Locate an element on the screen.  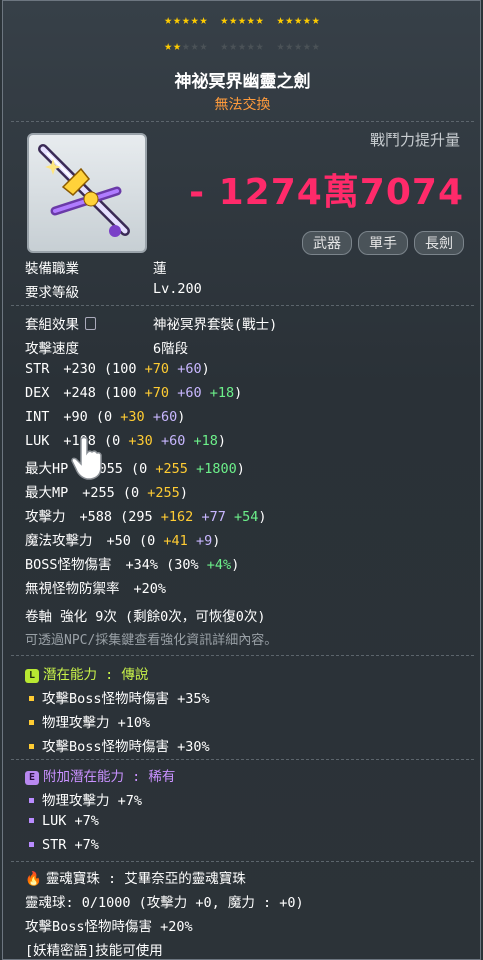
level-value: Lv.200 is located at coordinates (177, 289).